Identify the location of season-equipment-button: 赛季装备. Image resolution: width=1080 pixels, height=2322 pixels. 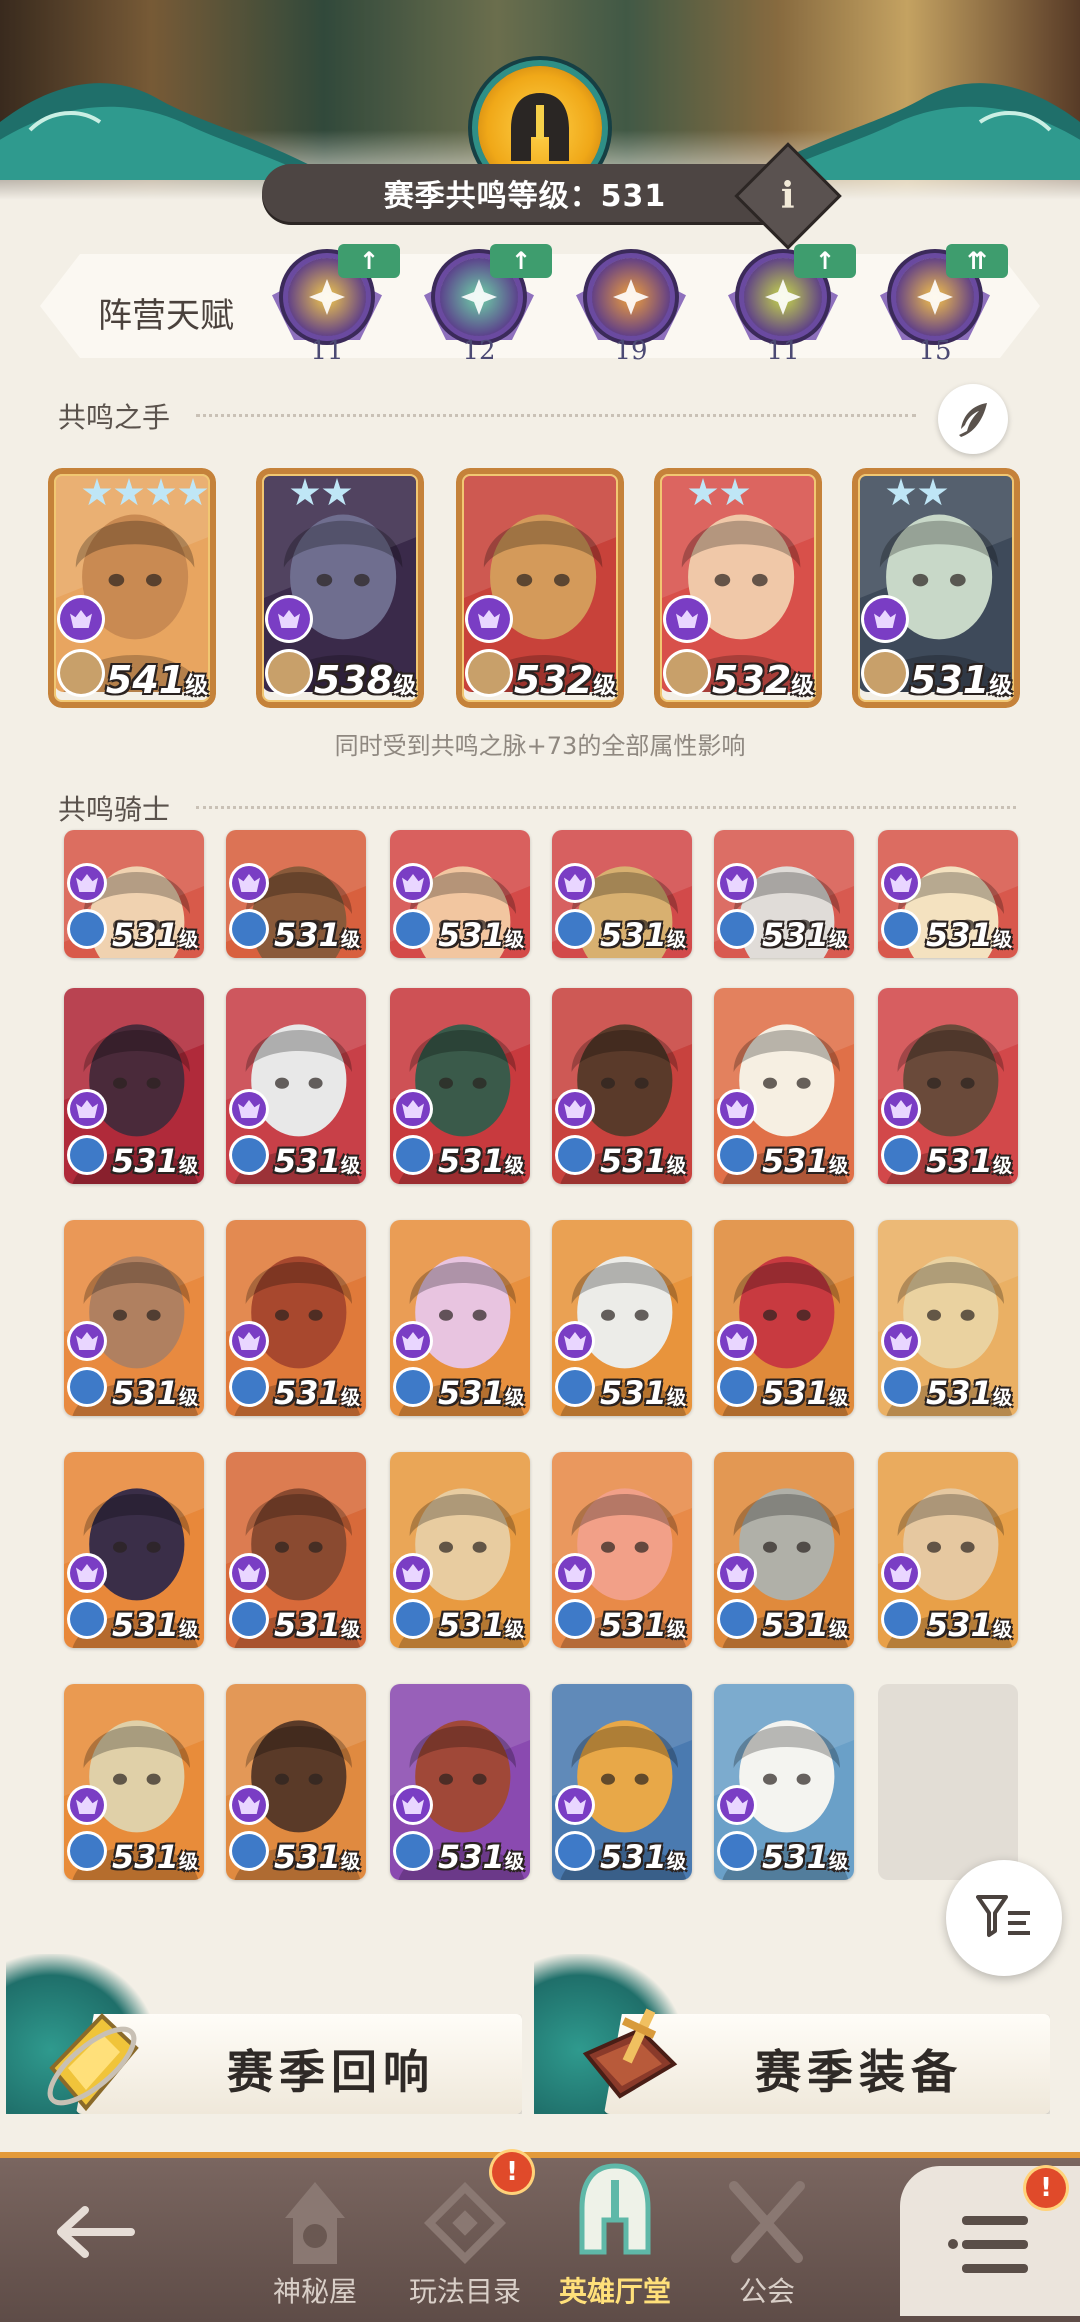
(794, 2039).